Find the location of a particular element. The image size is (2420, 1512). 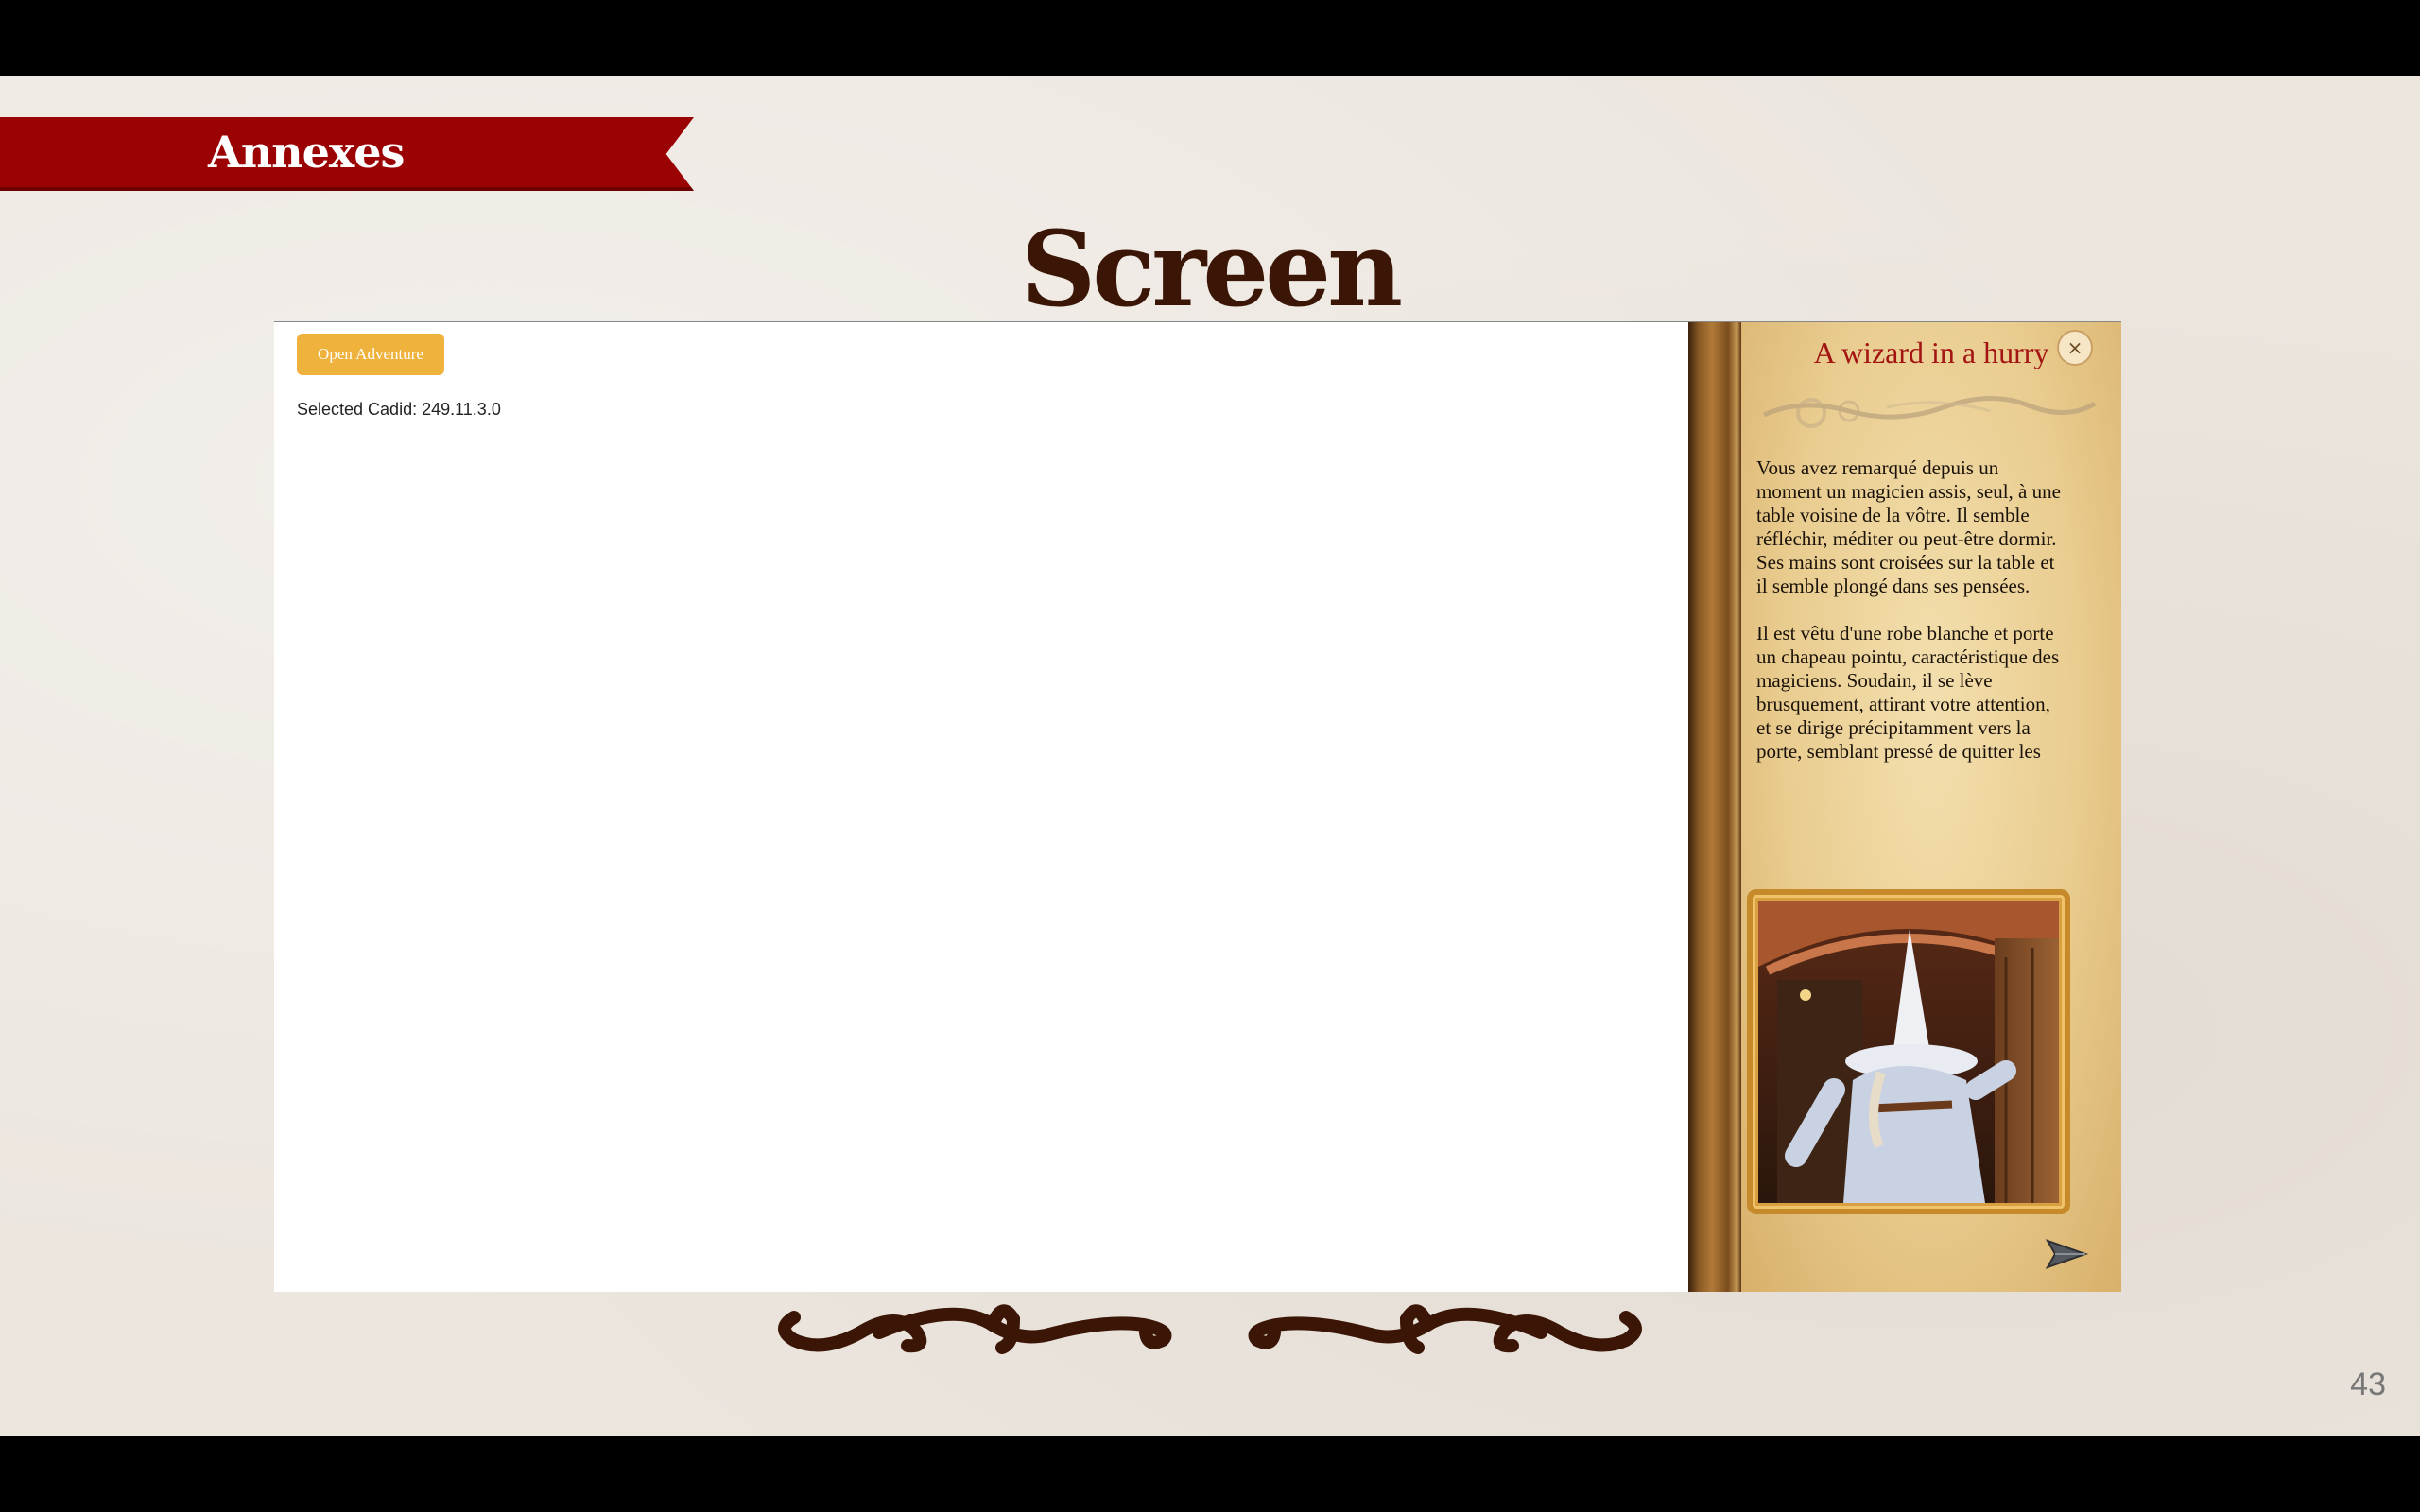

book-spine is located at coordinates (1715, 807).